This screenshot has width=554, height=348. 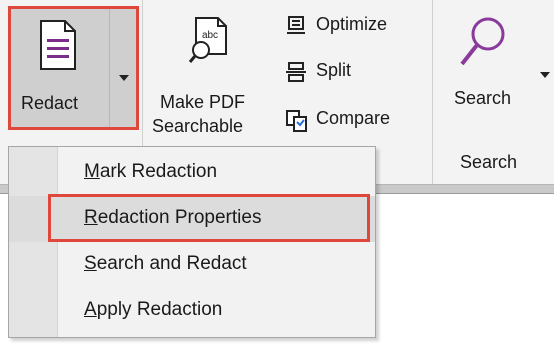 I want to click on redact-document-icon, so click(x=58, y=45).